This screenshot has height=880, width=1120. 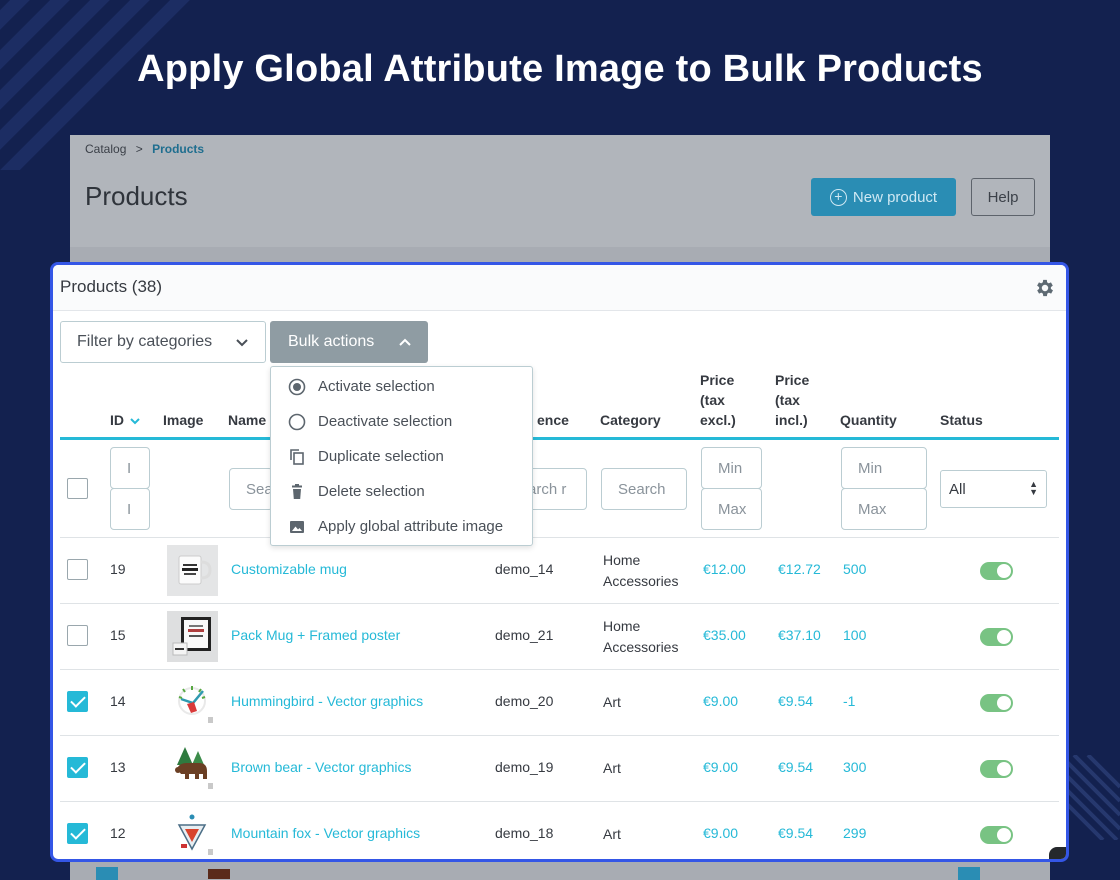 What do you see at coordinates (854, 635) in the screenshot?
I see `product-quantity: 100` at bounding box center [854, 635].